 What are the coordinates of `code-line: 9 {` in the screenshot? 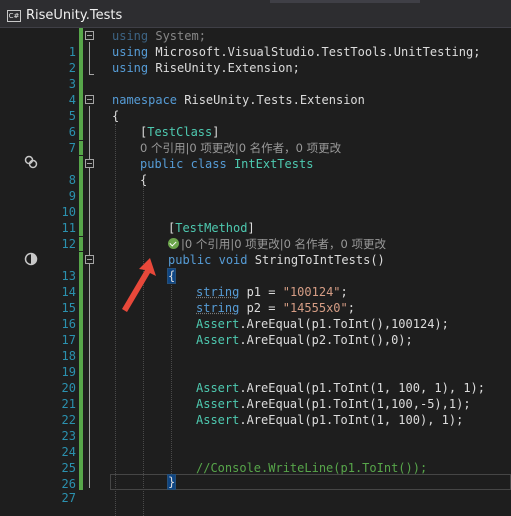 It's located at (255, 187).